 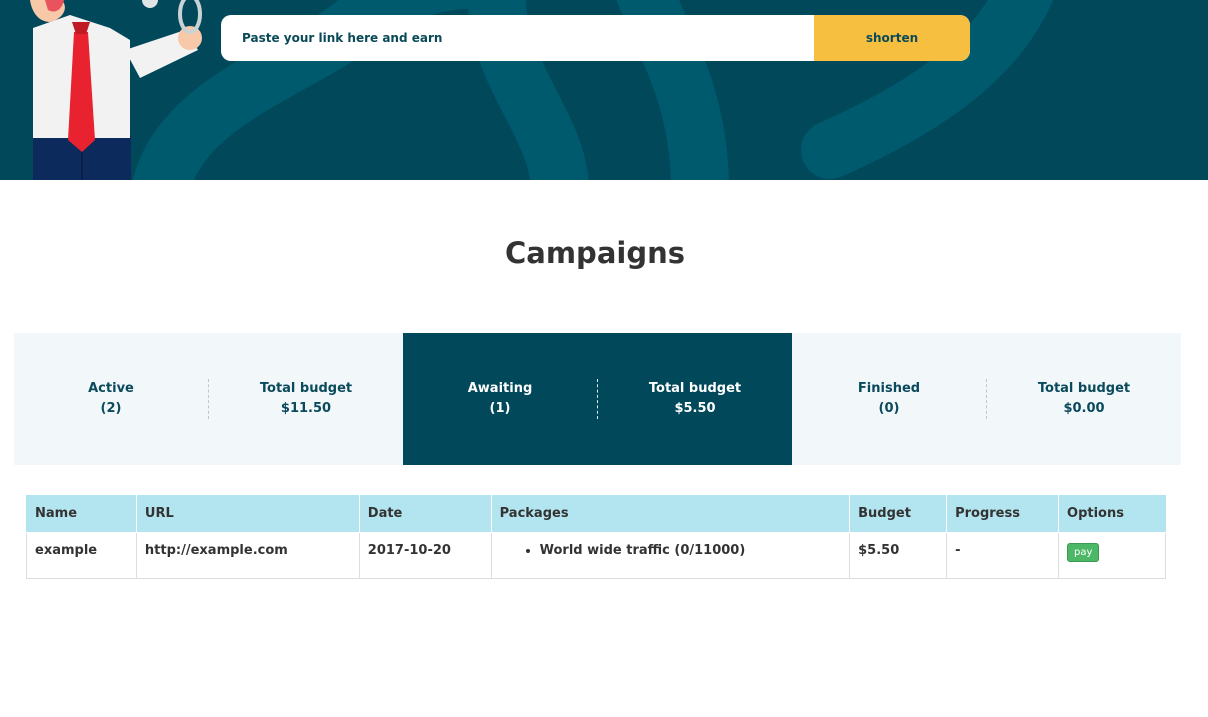 I want to click on stat-box-finished: Finished (0) Total budget $0.00, so click(x=986, y=399).